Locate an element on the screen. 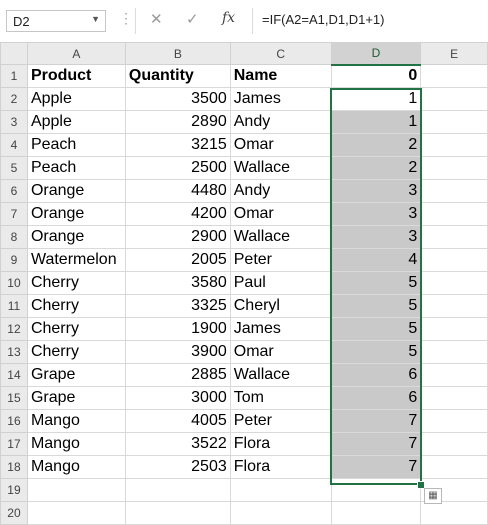  cell-b: 3500 is located at coordinates (177, 99).